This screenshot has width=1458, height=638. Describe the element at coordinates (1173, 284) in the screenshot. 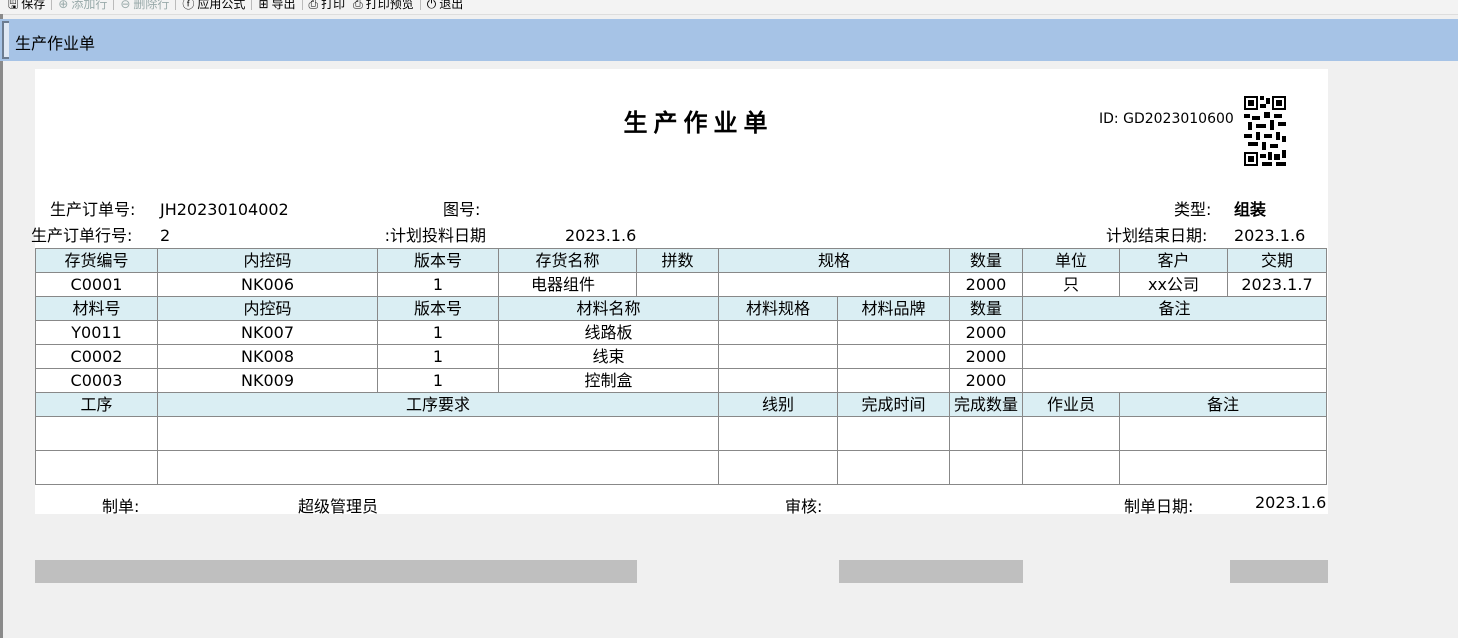

I see `table-cell: xx公司` at that location.